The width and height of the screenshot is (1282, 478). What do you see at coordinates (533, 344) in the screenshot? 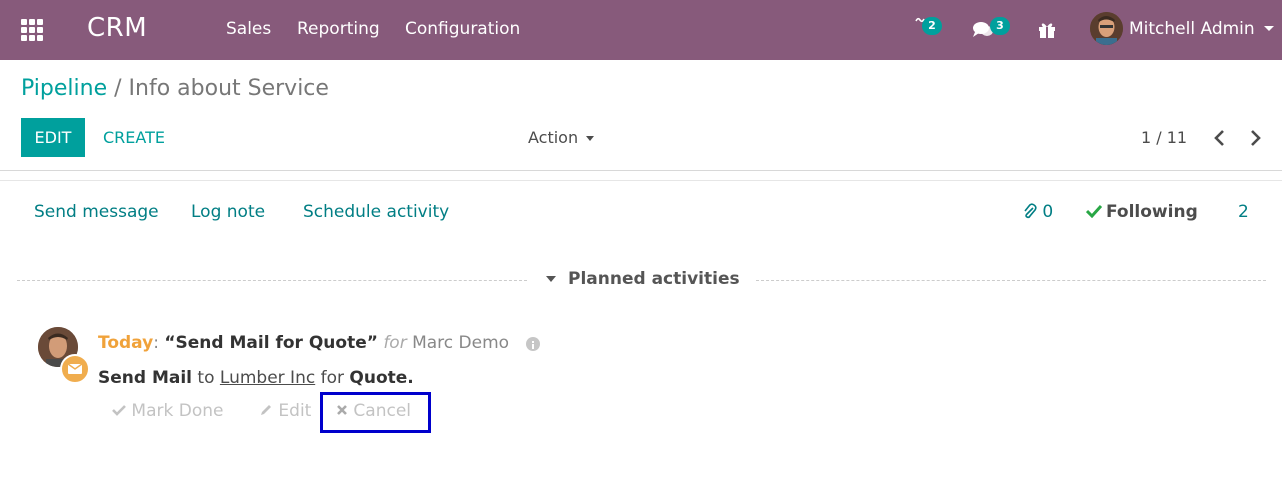
I see `info-icon` at bounding box center [533, 344].